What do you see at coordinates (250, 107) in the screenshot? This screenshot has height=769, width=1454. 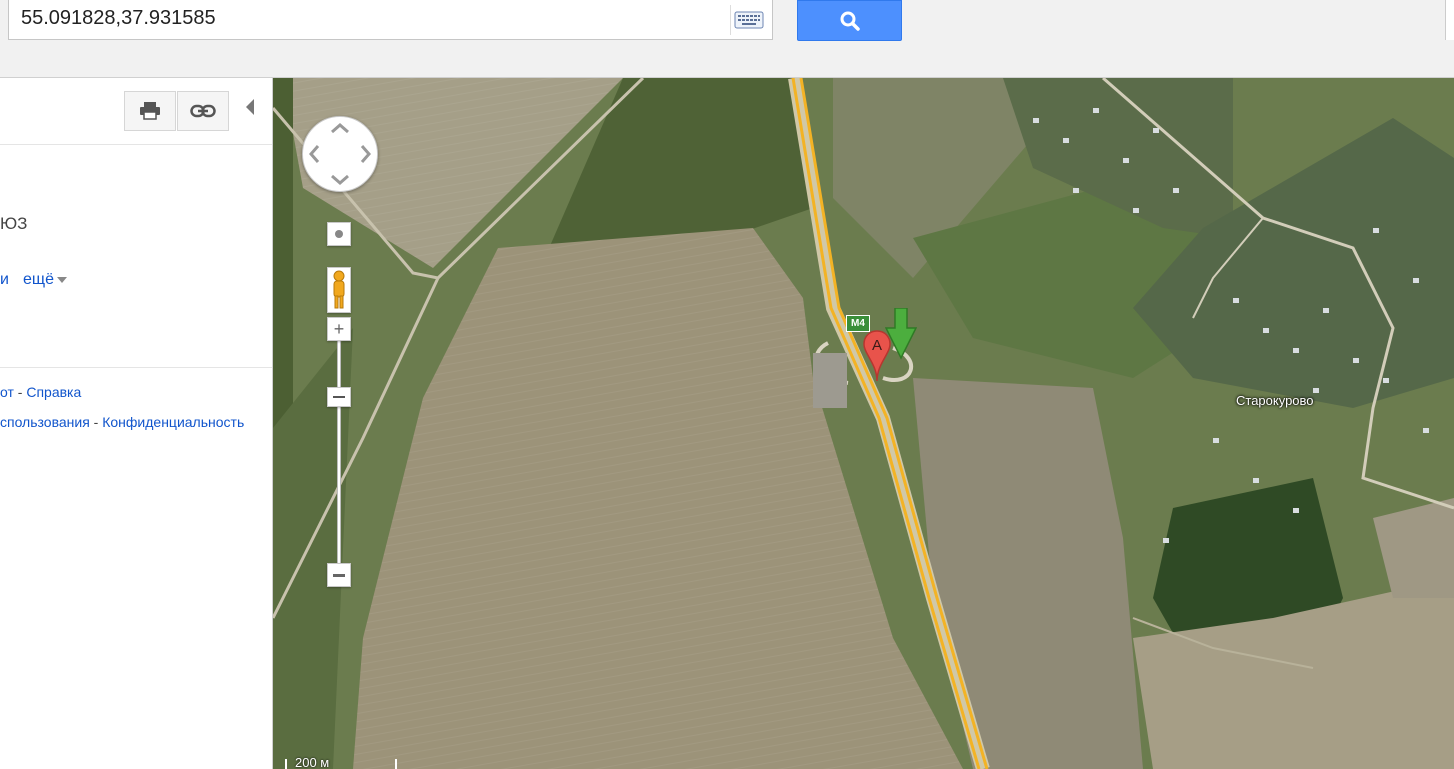 I see `collapse-panel-icon` at bounding box center [250, 107].